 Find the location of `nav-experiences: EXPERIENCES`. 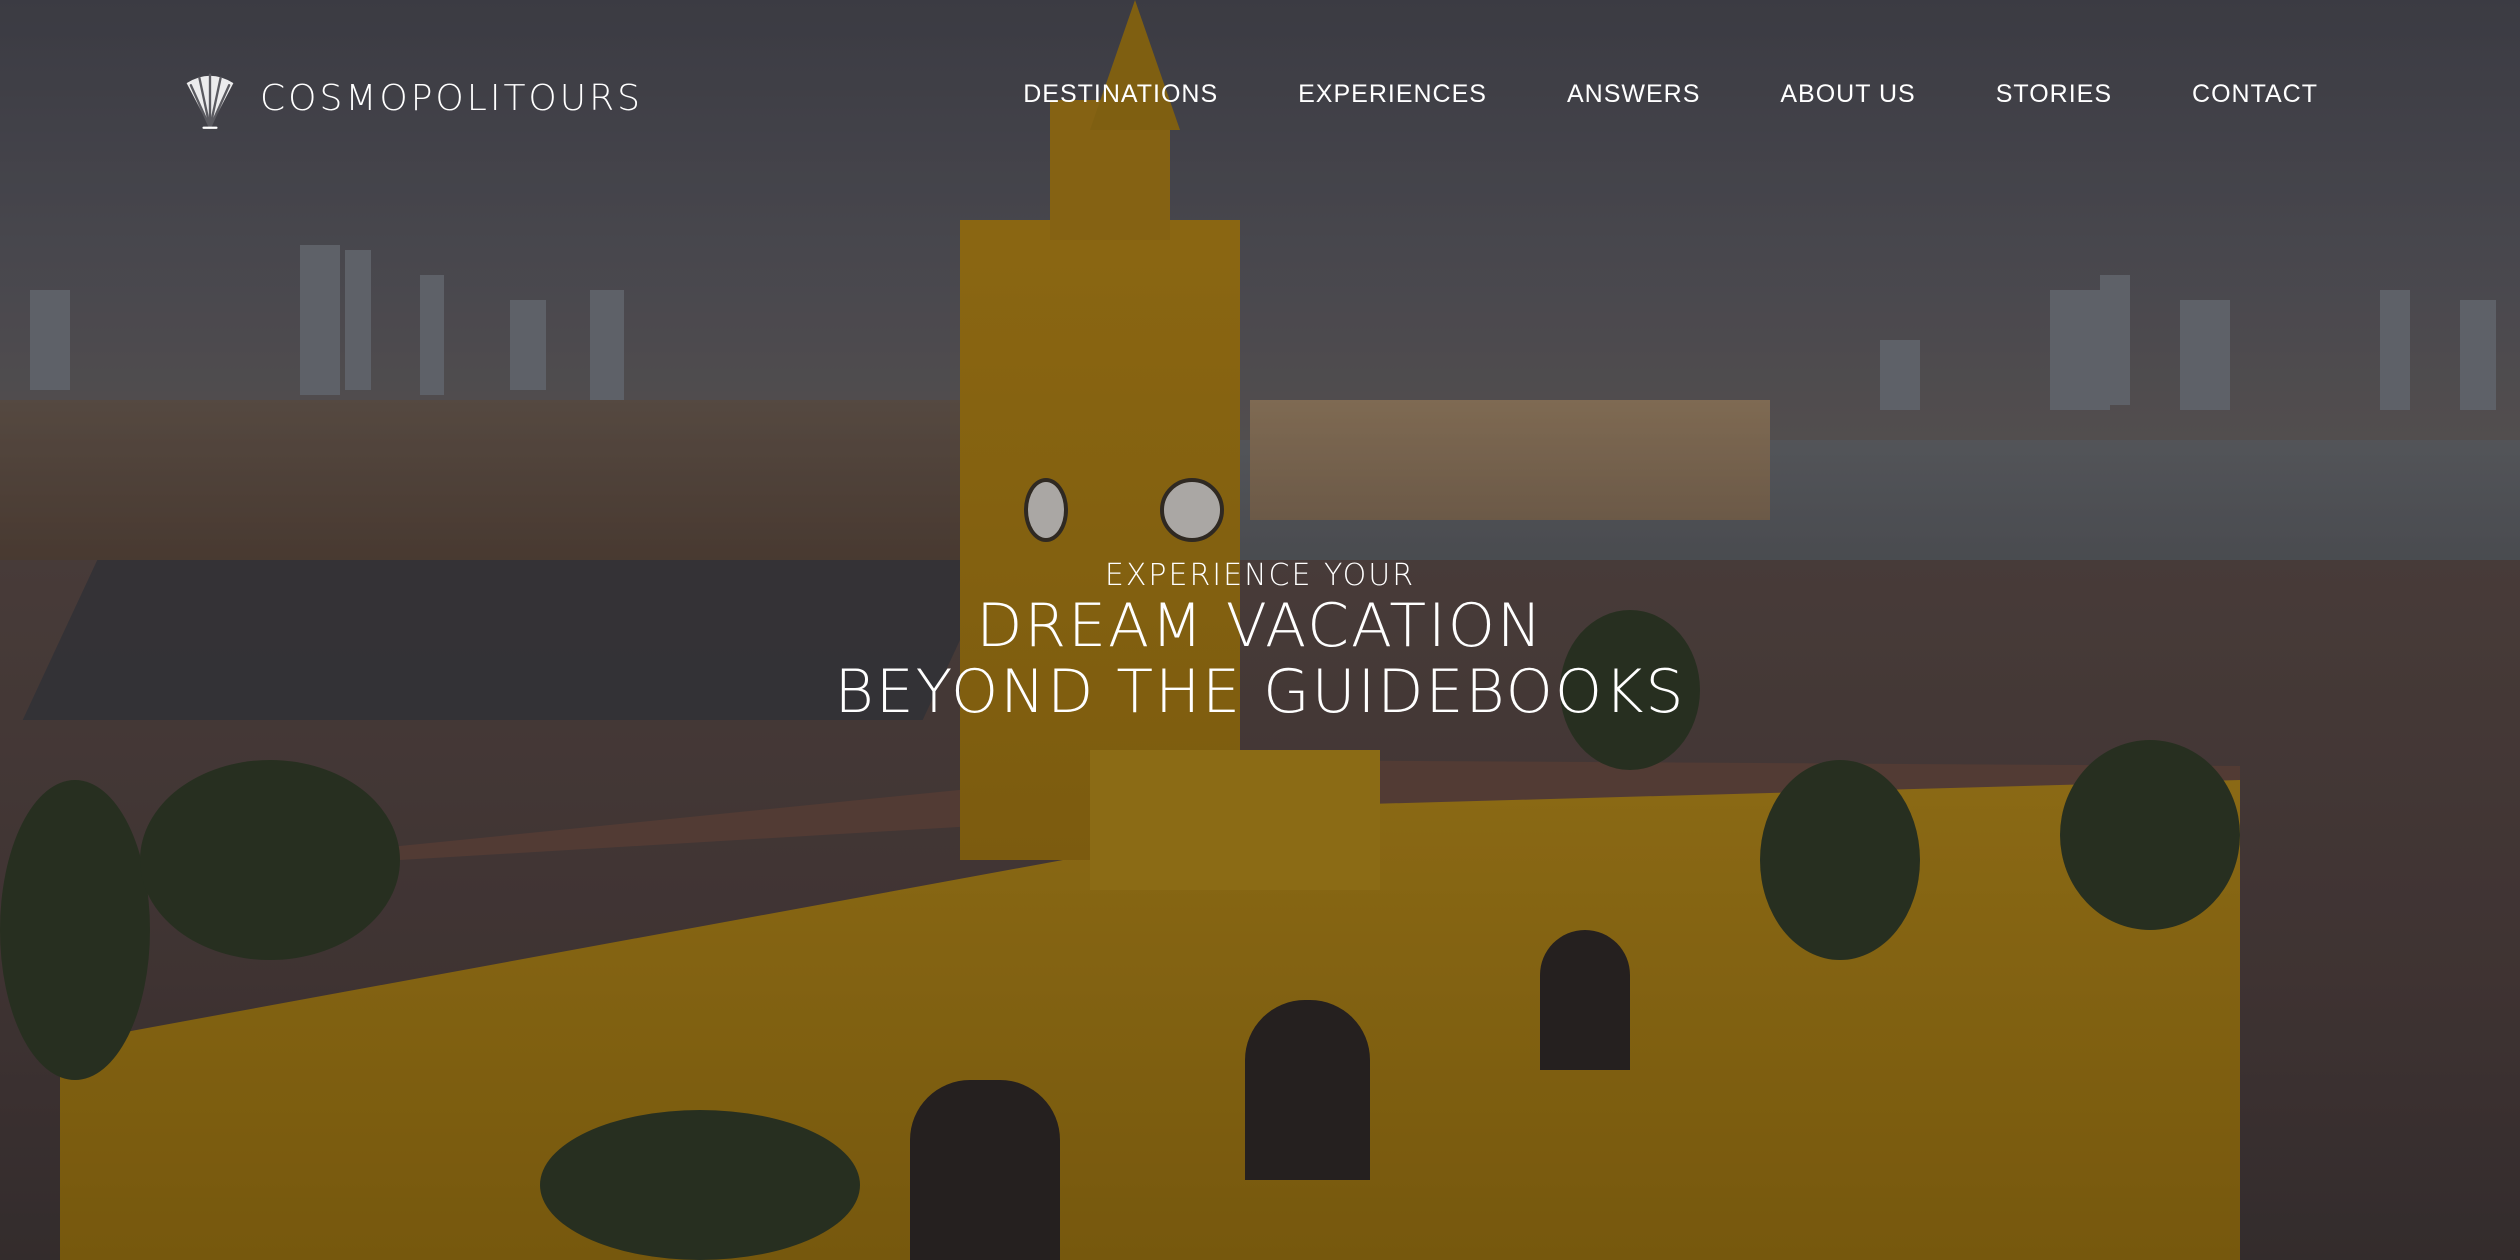

nav-experiences: EXPERIENCES is located at coordinates (1392, 94).